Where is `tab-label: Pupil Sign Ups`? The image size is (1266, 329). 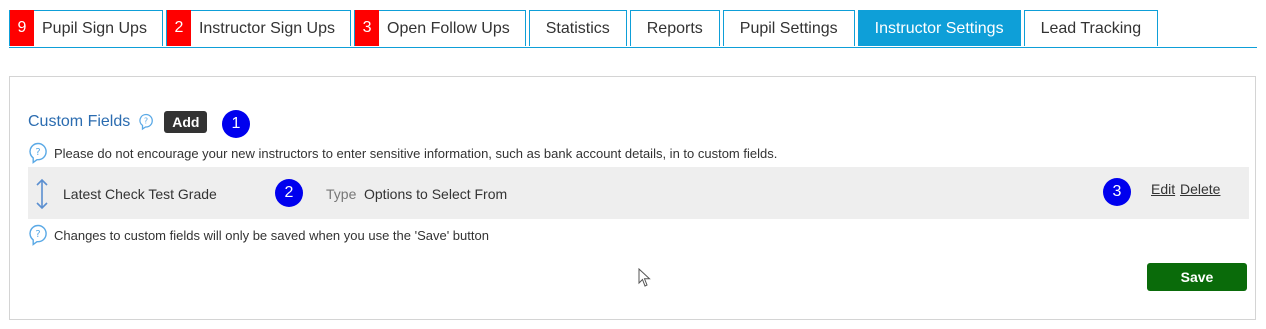 tab-label: Pupil Sign Ups is located at coordinates (94, 28).